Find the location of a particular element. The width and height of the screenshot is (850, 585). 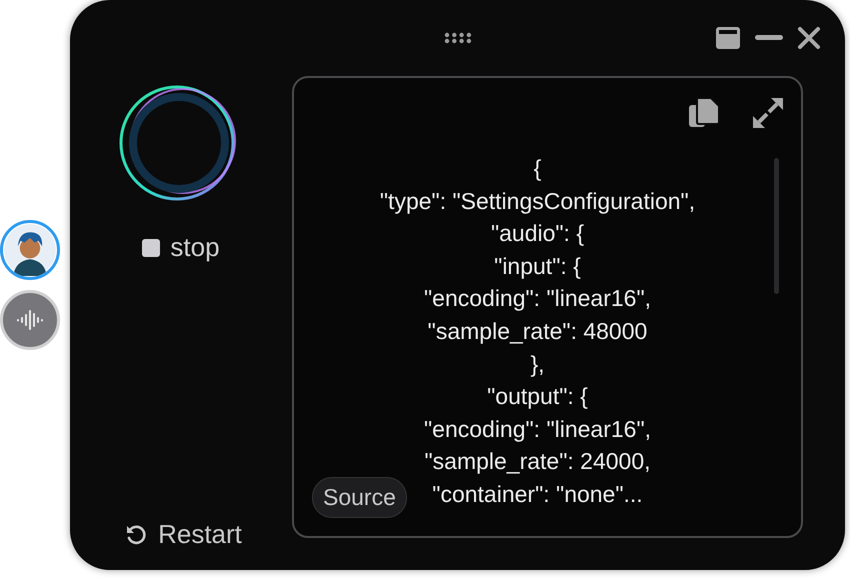

code-line: "input": { is located at coordinates (537, 266).